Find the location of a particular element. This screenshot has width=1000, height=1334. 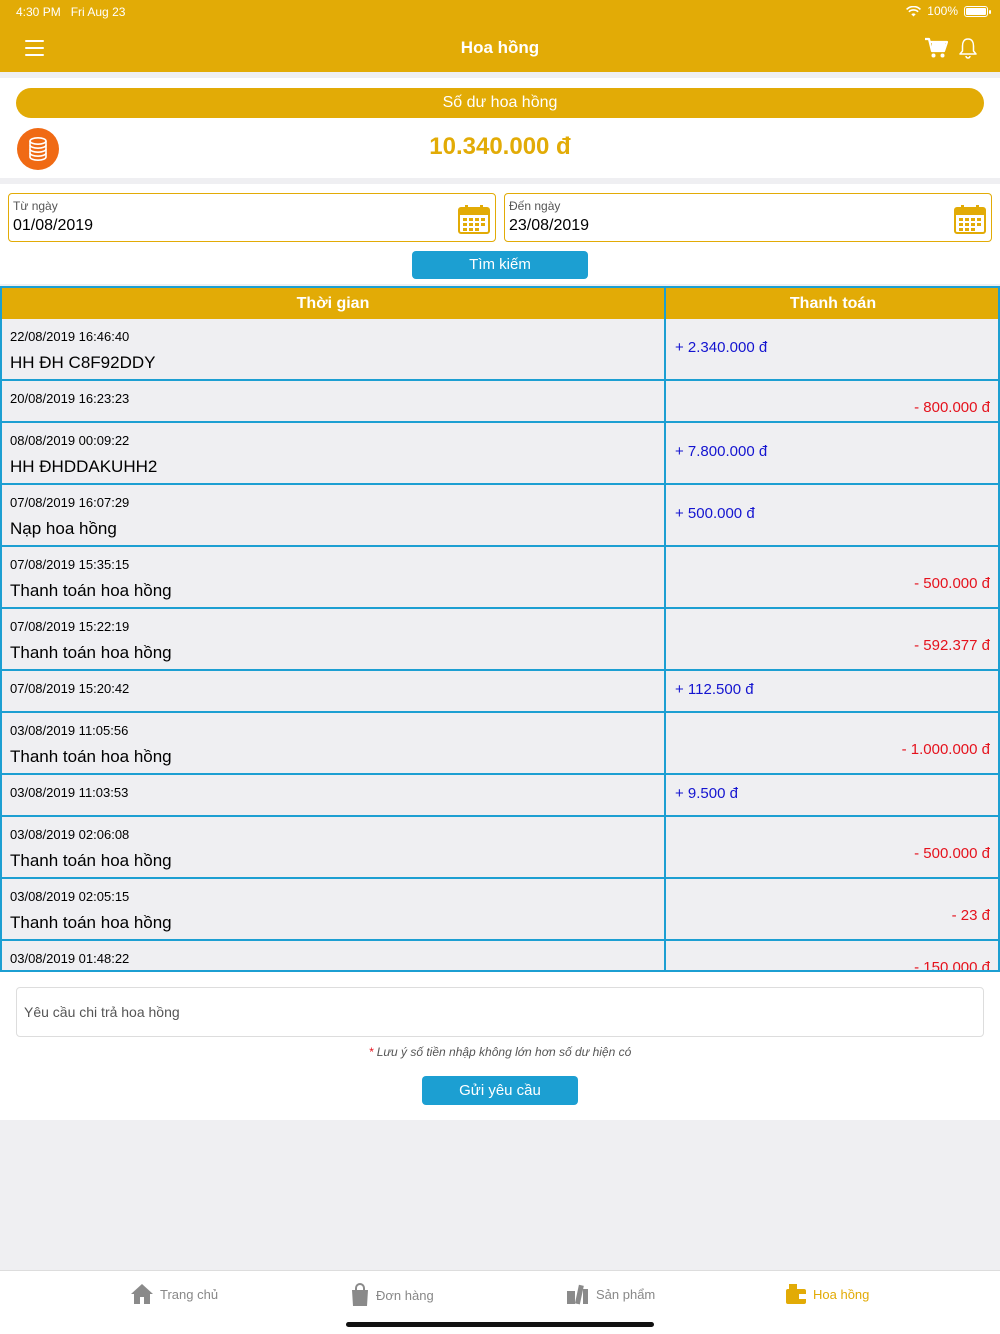

from-date-value: 01/08/2019 is located at coordinates (53, 225).